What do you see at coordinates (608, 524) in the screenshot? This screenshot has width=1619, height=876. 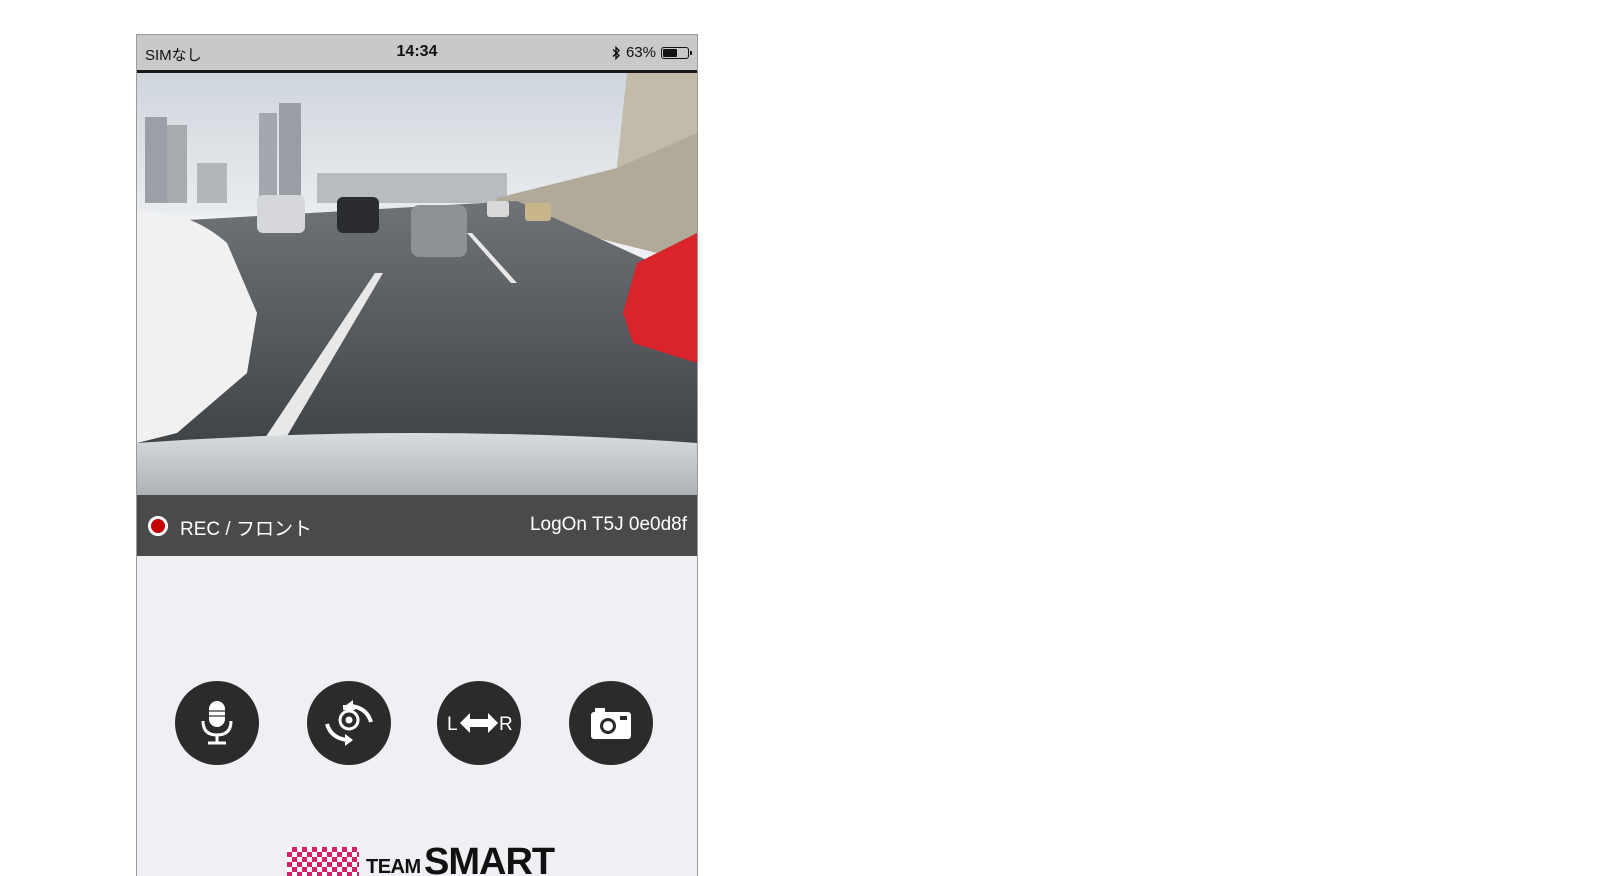 I see `device-label: LogOn T5J 0e0d8f` at bounding box center [608, 524].